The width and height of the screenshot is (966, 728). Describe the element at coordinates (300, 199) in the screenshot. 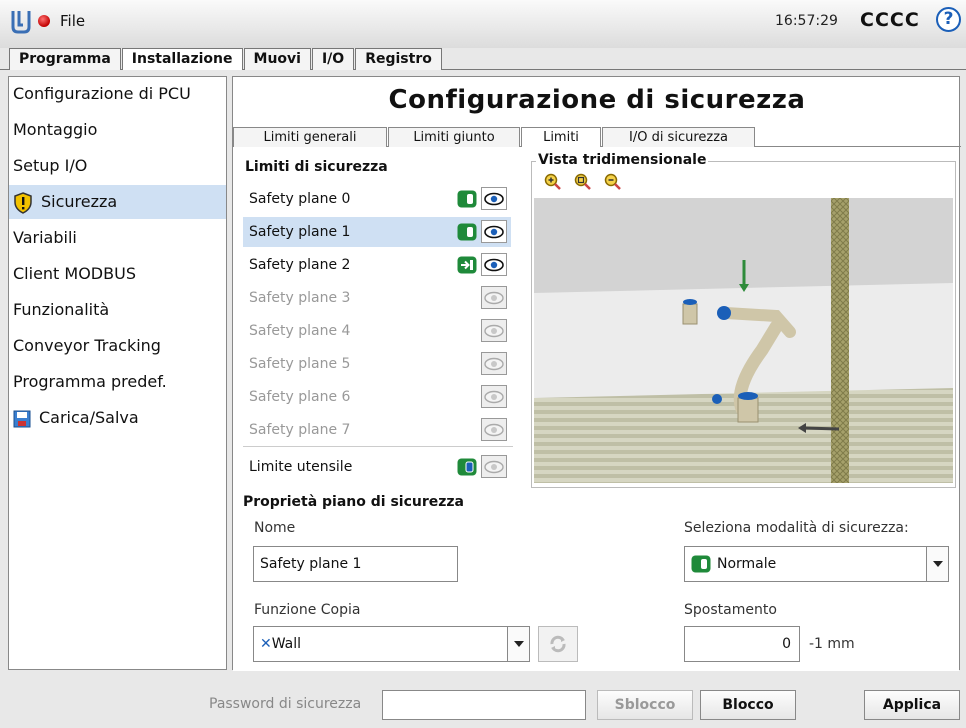

I see `plane-label: Safety plane 0` at that location.